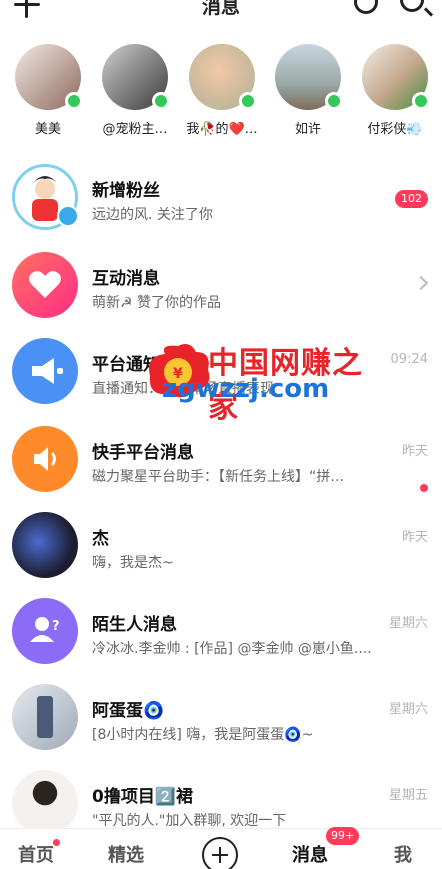 Image resolution: width=442 pixels, height=869 pixels. Describe the element at coordinates (221, 288) in the screenshot. I see `list-item-interactions: 互动消息 萌新☭ 赞了你的作品` at that location.